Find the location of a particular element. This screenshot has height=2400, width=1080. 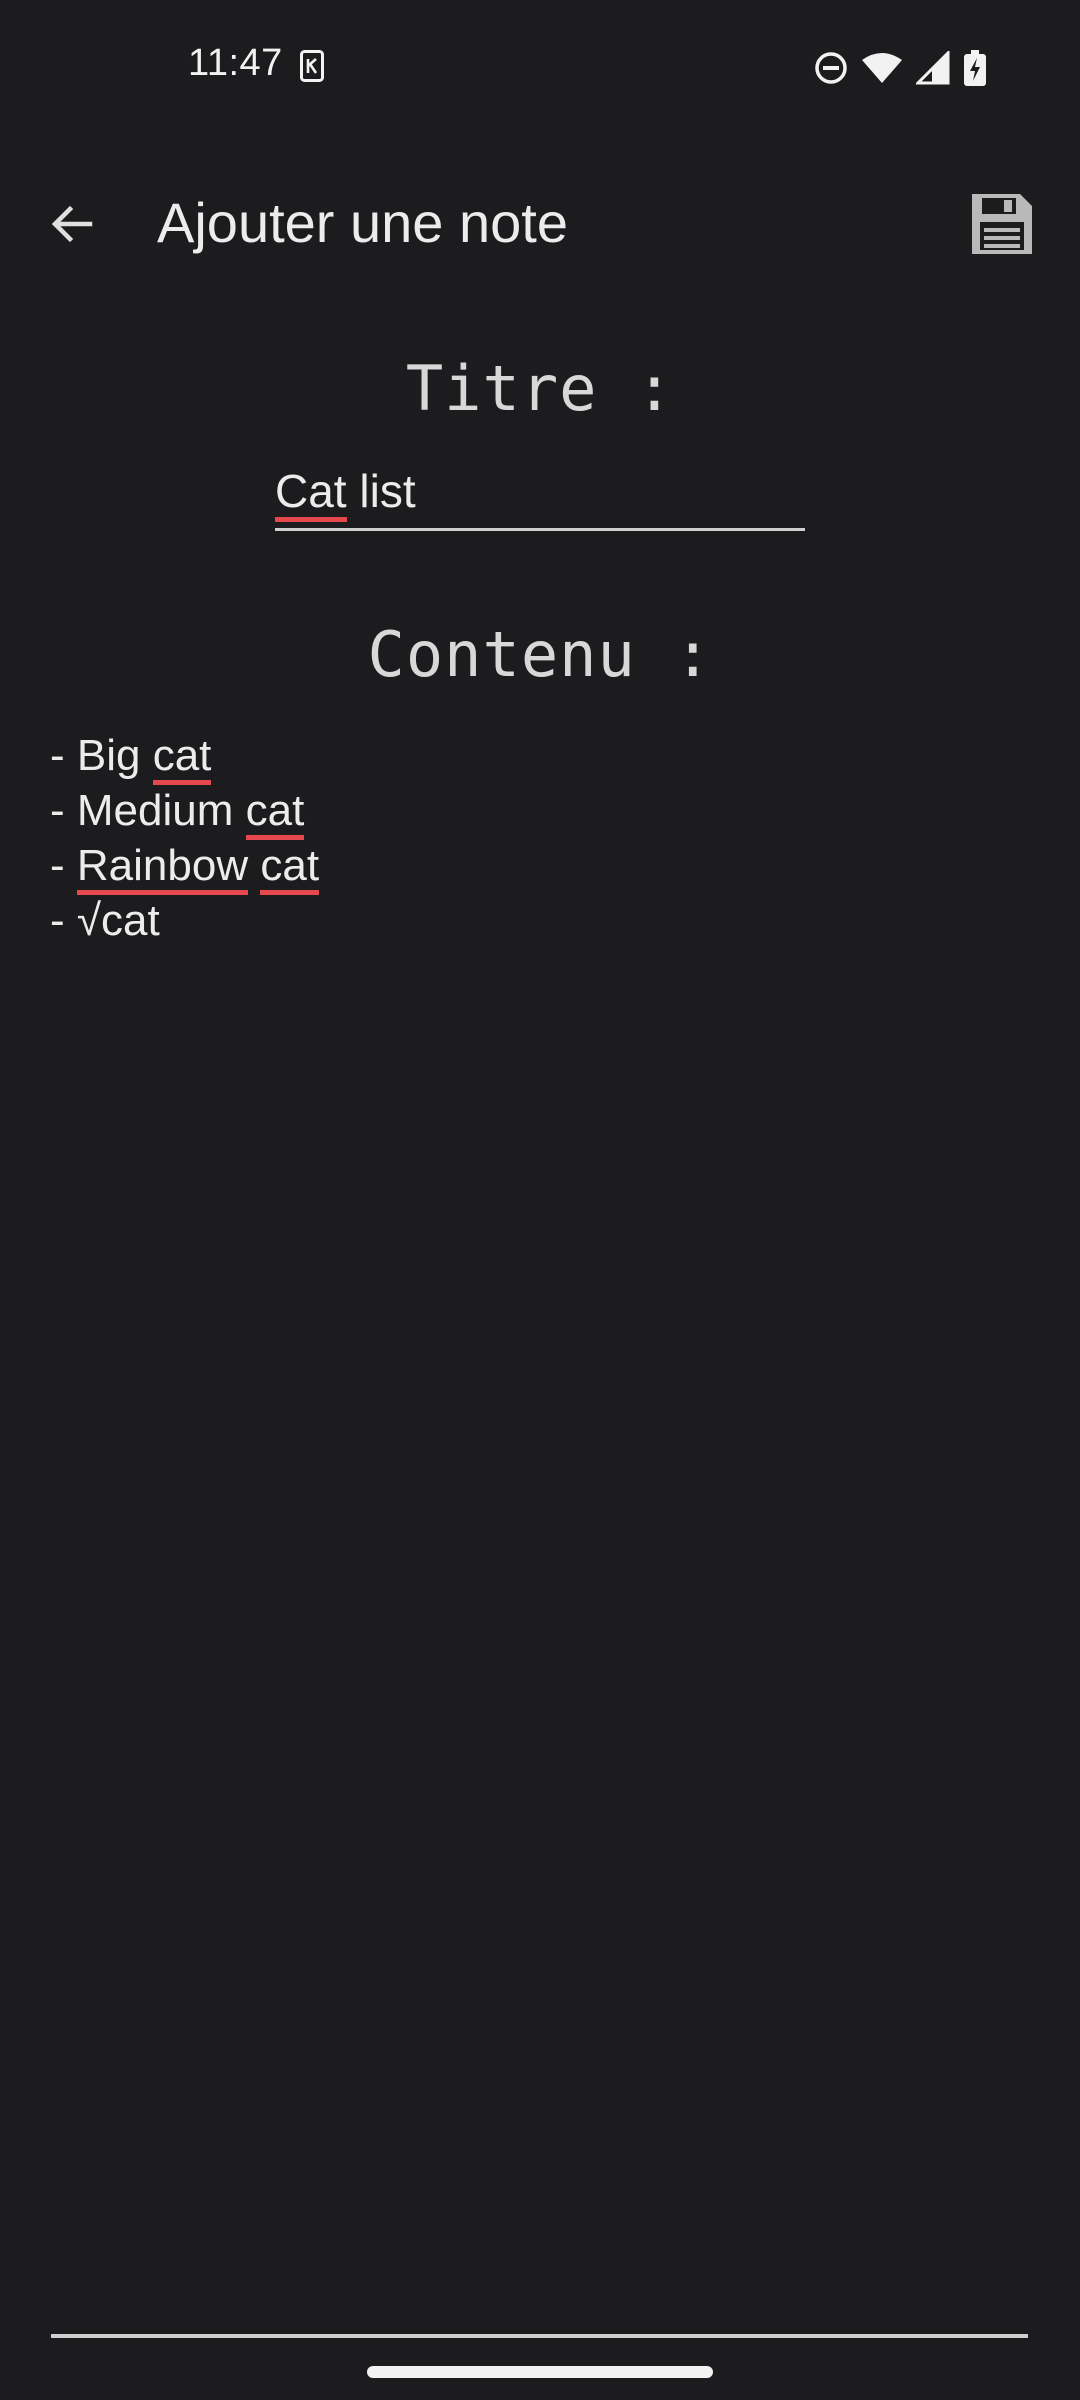

cell-signal-icon is located at coordinates (933, 68).